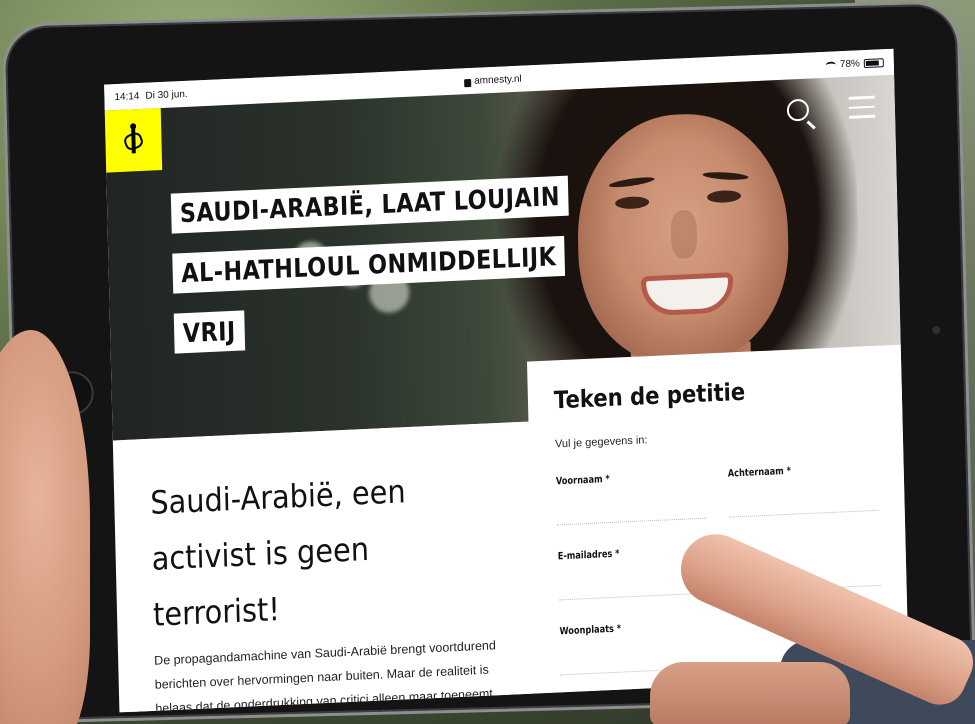 This screenshot has width=975, height=724. I want to click on address-url: amnesty.nl, so click(498, 80).